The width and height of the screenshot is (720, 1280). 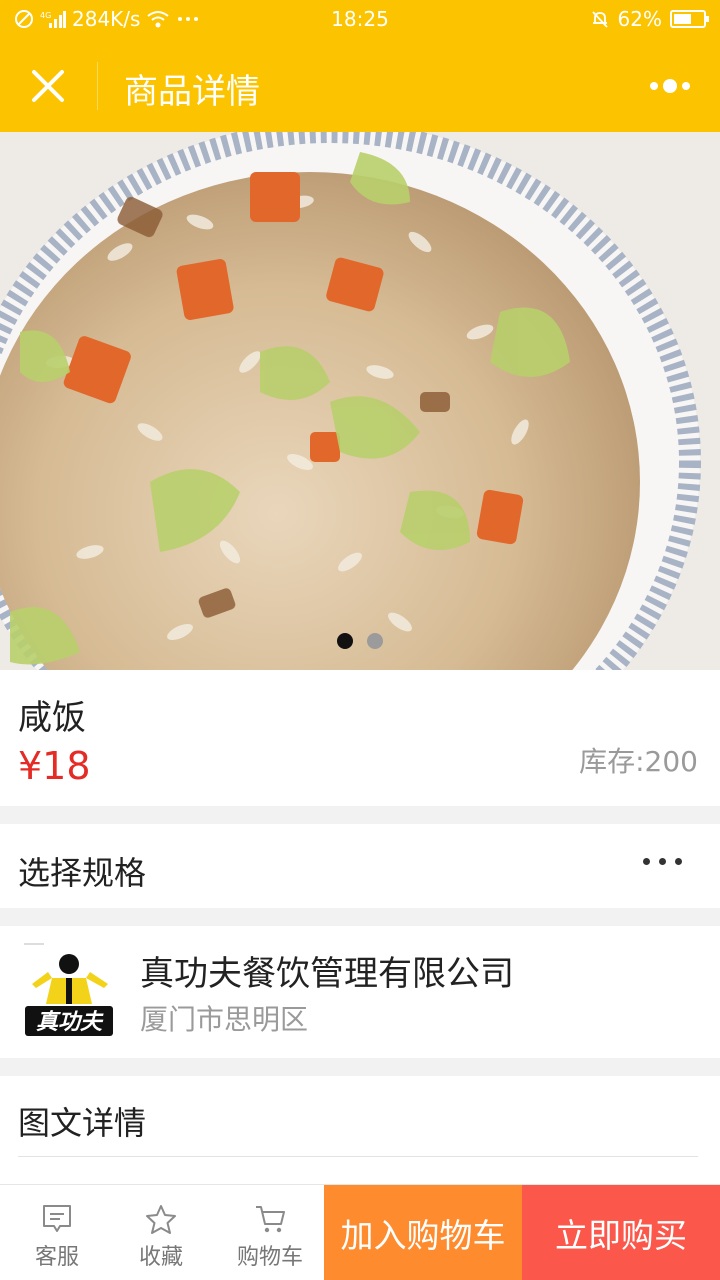 I want to click on spec-selector: 选择规格, so click(x=360, y=866).